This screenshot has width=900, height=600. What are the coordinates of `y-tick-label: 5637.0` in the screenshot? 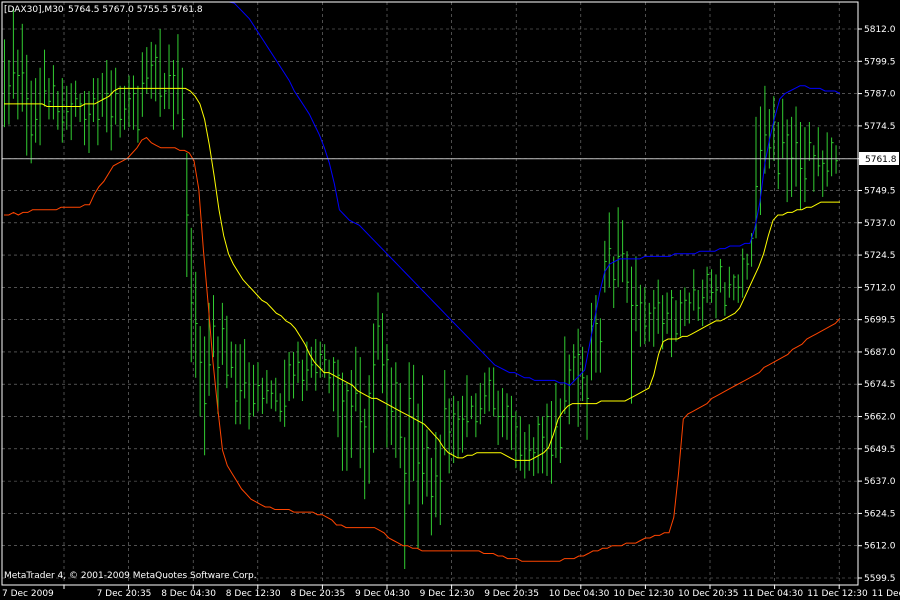 It's located at (880, 482).